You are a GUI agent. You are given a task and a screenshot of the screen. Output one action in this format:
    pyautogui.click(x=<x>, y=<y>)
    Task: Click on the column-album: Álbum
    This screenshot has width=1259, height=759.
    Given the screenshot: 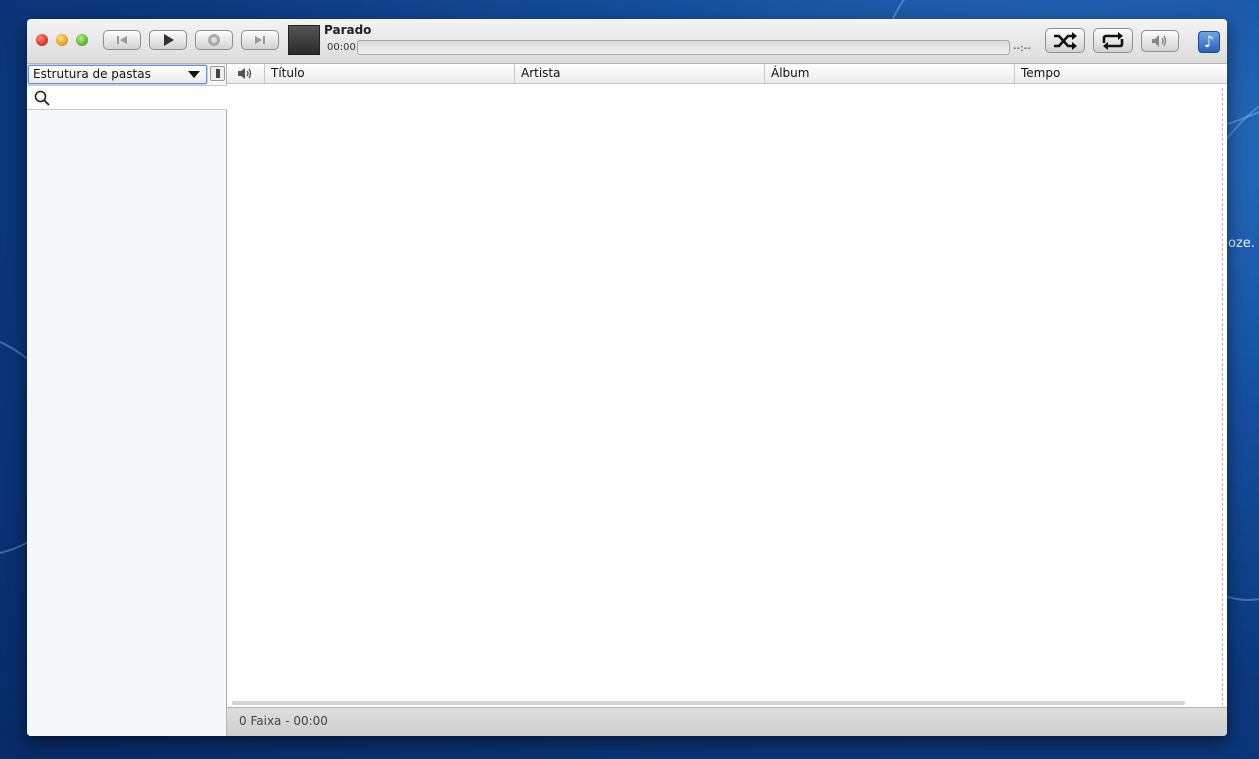 What is the action you would take?
    pyautogui.click(x=889, y=73)
    